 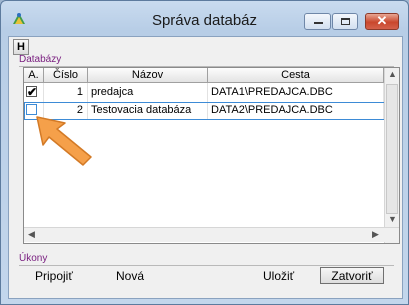 I want to click on table-row: ✔ 1 predajca DATA1\PREDAJCA.DBC, so click(x=204, y=92).